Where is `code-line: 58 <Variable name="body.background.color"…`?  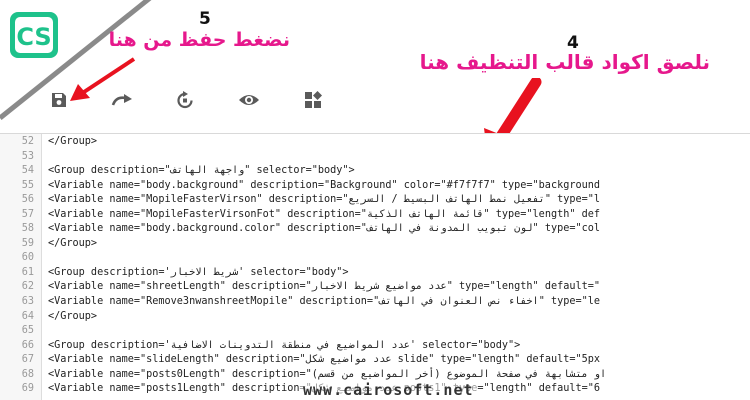 code-line: 58 <Variable name="body.background.color"… is located at coordinates (375, 229).